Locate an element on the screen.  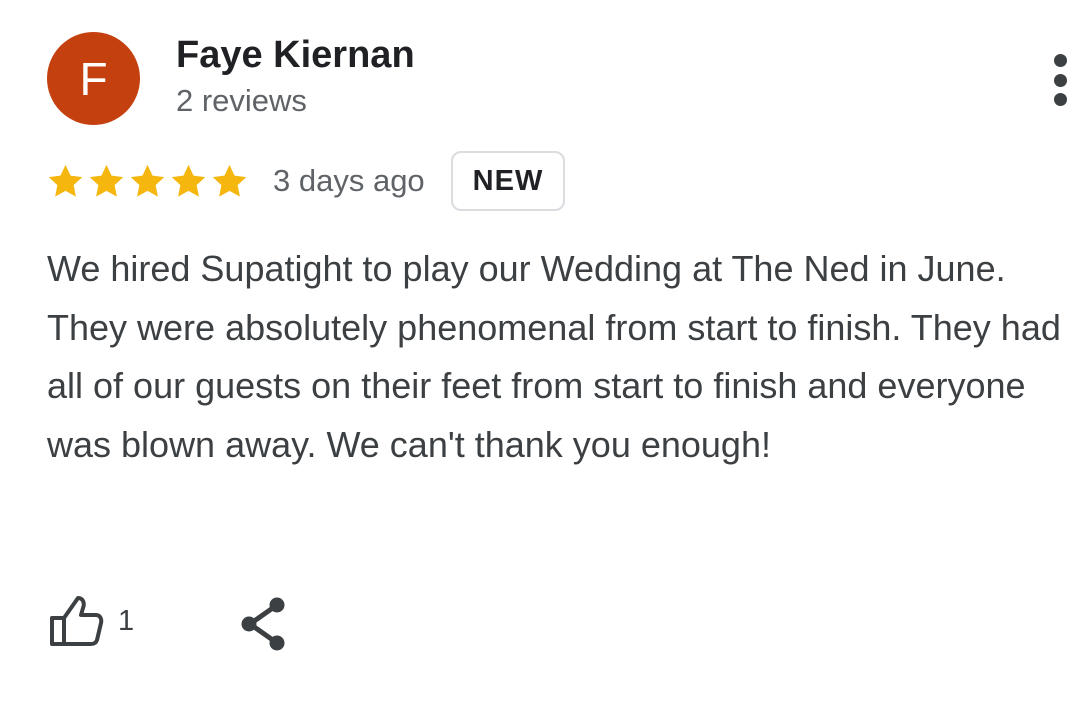
review-date: 3 days ago is located at coordinates (349, 180).